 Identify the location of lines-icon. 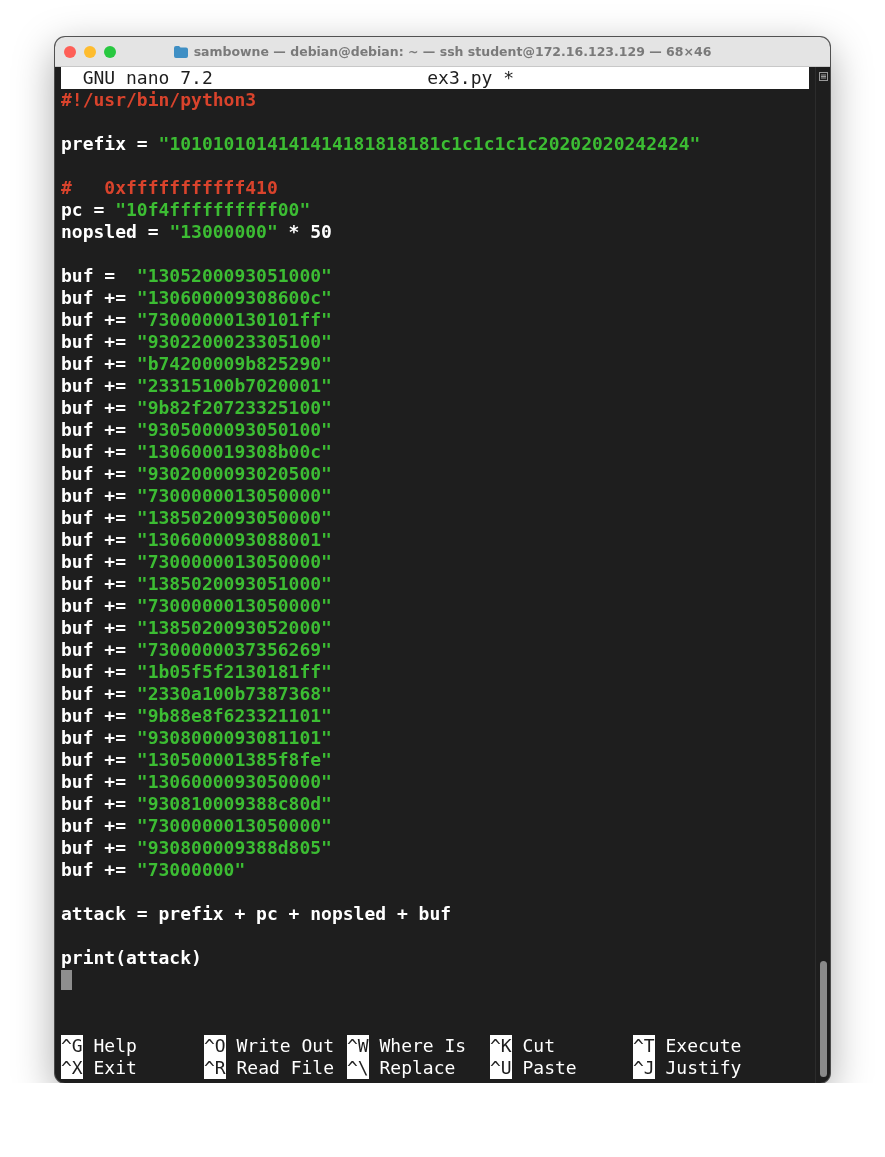
(823, 76).